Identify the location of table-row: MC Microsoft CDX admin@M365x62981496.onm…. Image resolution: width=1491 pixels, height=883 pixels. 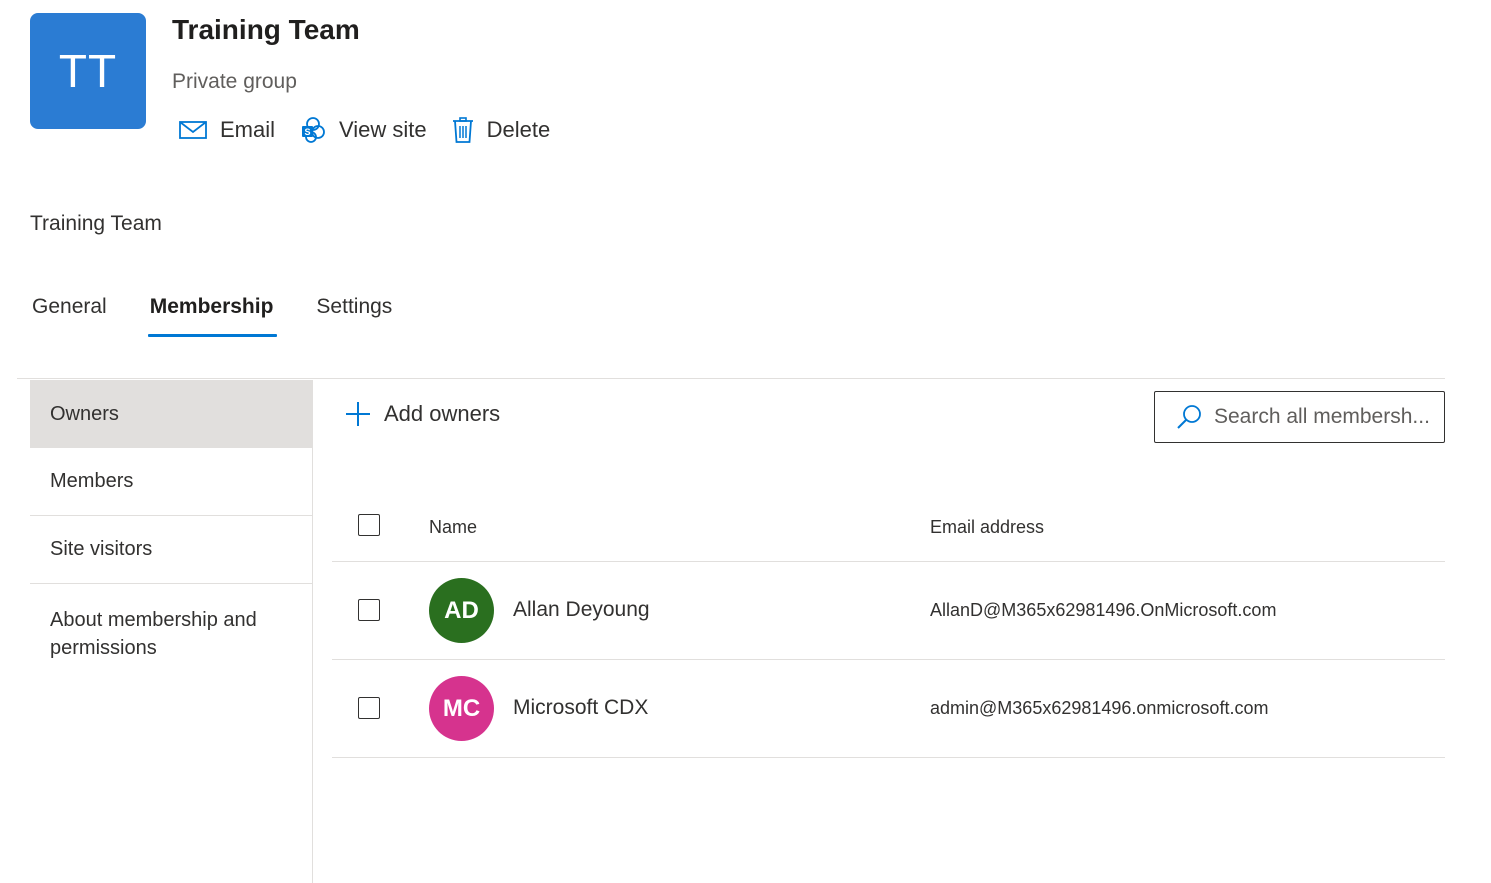
(888, 709).